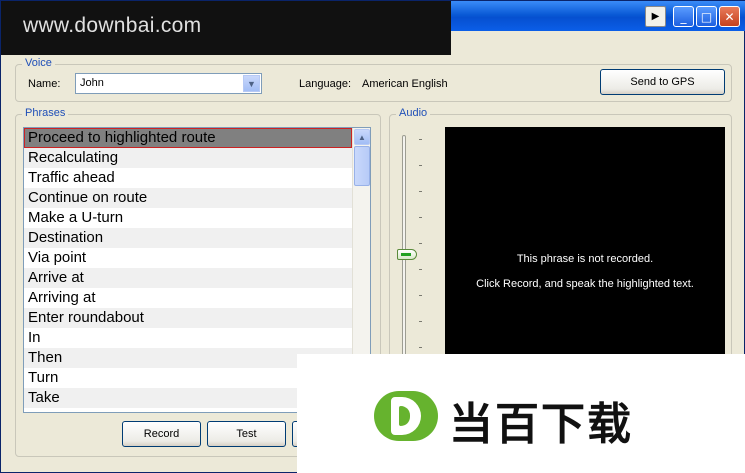 This screenshot has height=473, width=745. I want to click on list-item: Recalculating, so click(188, 158).